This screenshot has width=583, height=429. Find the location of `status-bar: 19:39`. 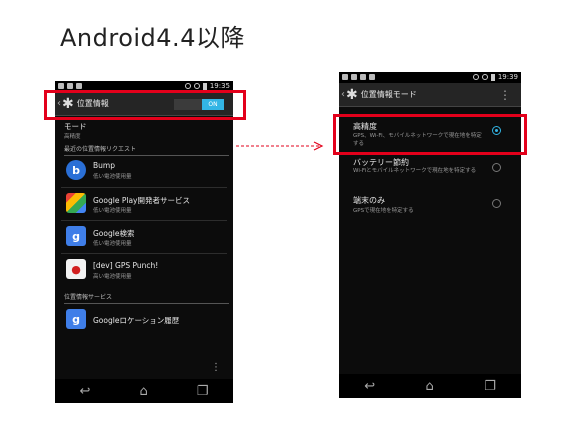

status-bar: 19:39 is located at coordinates (430, 77).